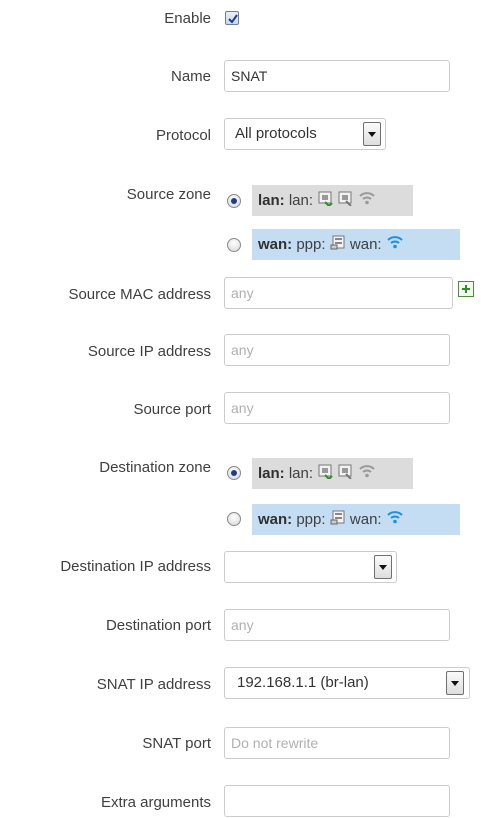 The height and width of the screenshot is (818, 481). Describe the element at coordinates (234, 201) in the screenshot. I see `source-zone-lan-radio` at that location.